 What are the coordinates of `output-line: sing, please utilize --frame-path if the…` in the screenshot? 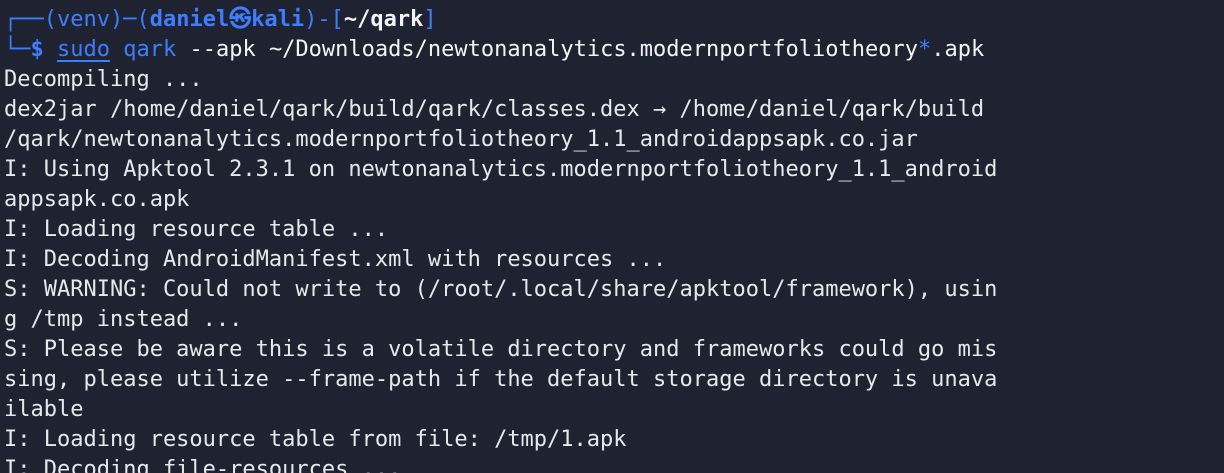 It's located at (501, 379).